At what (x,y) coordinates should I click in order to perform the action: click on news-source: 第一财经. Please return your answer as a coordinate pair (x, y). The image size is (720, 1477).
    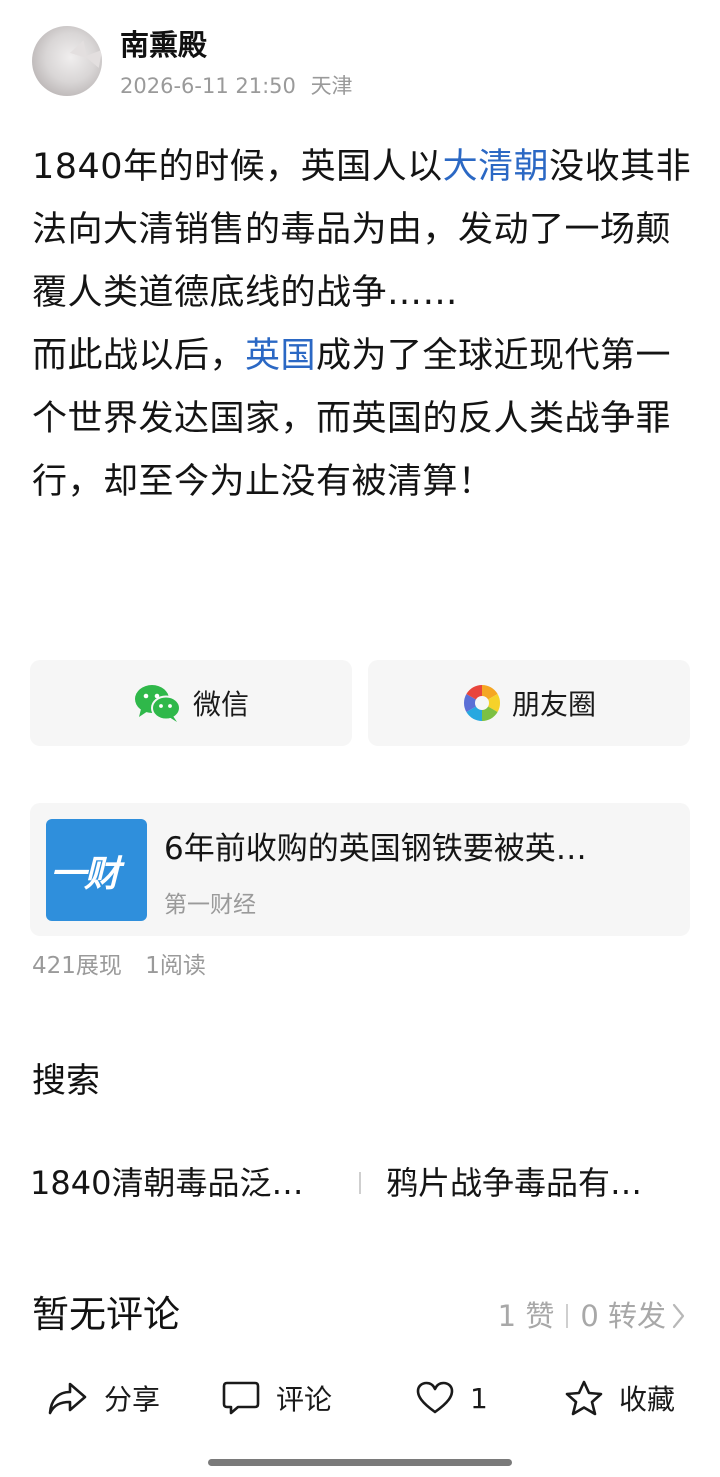
    Looking at the image, I should click on (210, 905).